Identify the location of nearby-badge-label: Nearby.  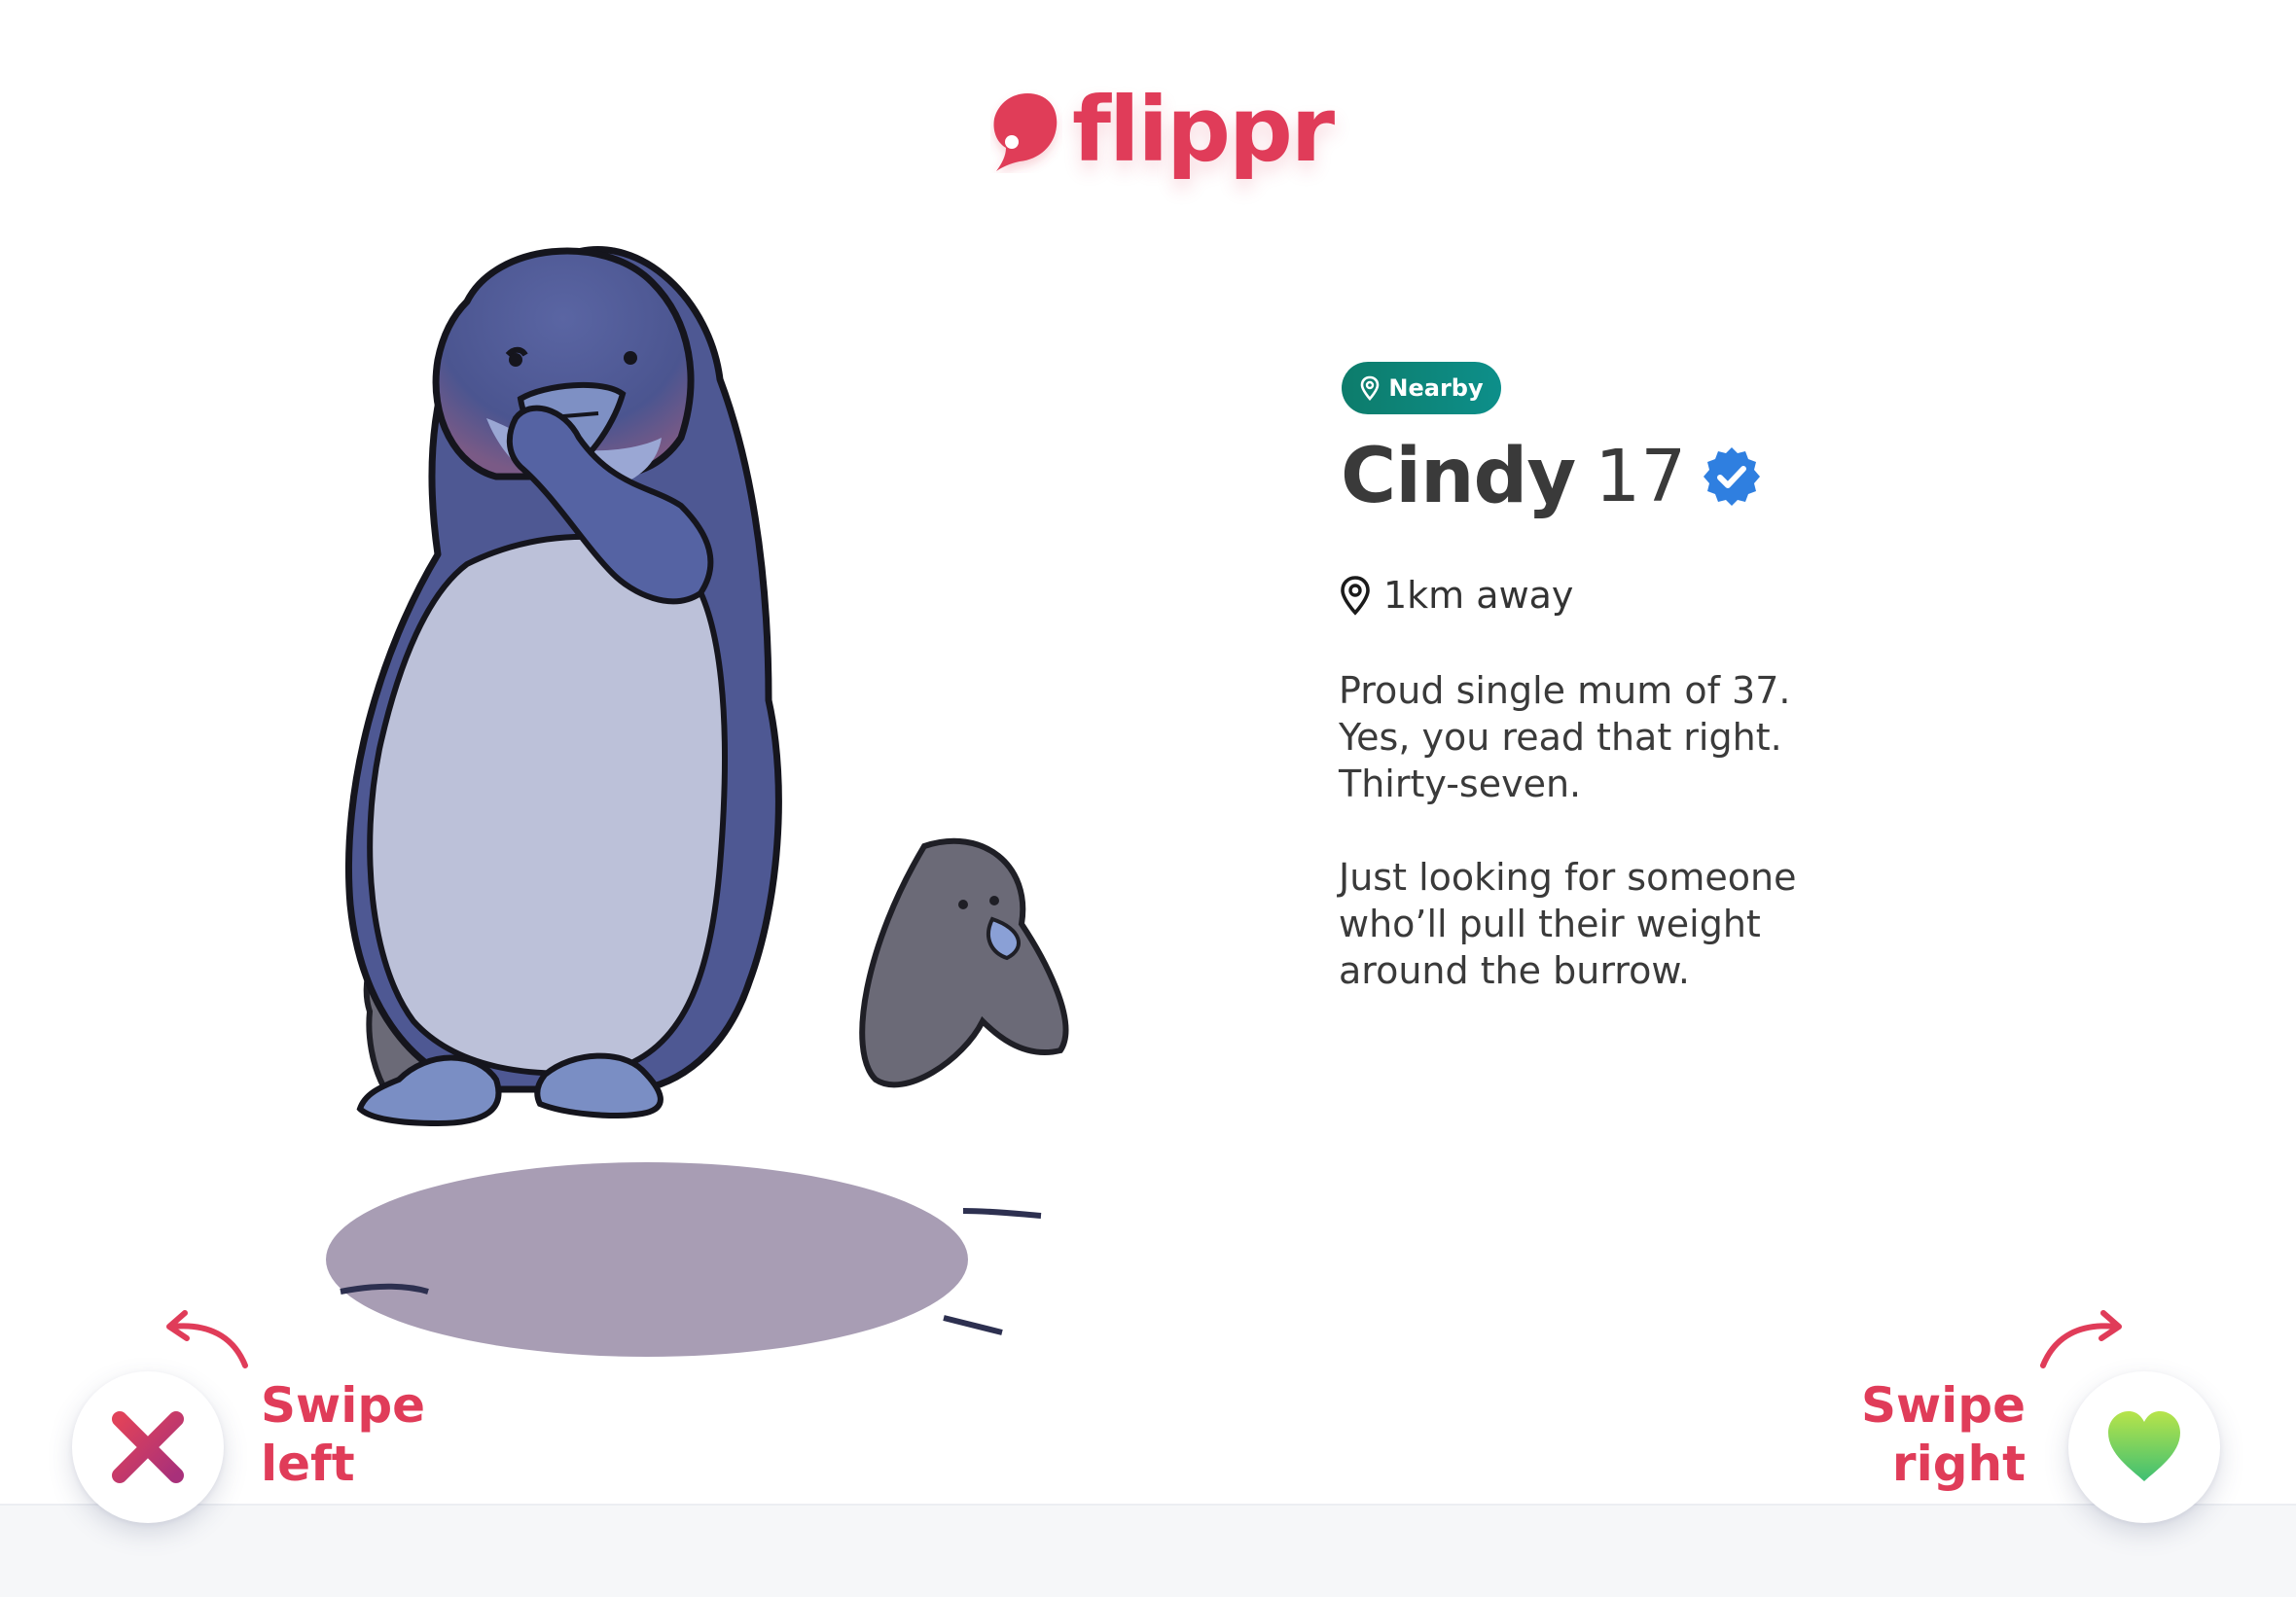
(1436, 388).